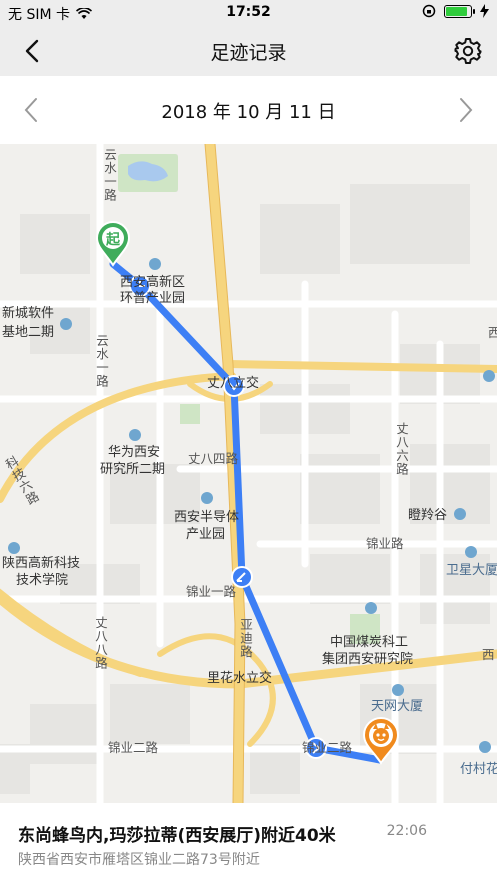 This screenshot has width=497, height=883. I want to click on map-label: 新城软件, so click(28, 313).